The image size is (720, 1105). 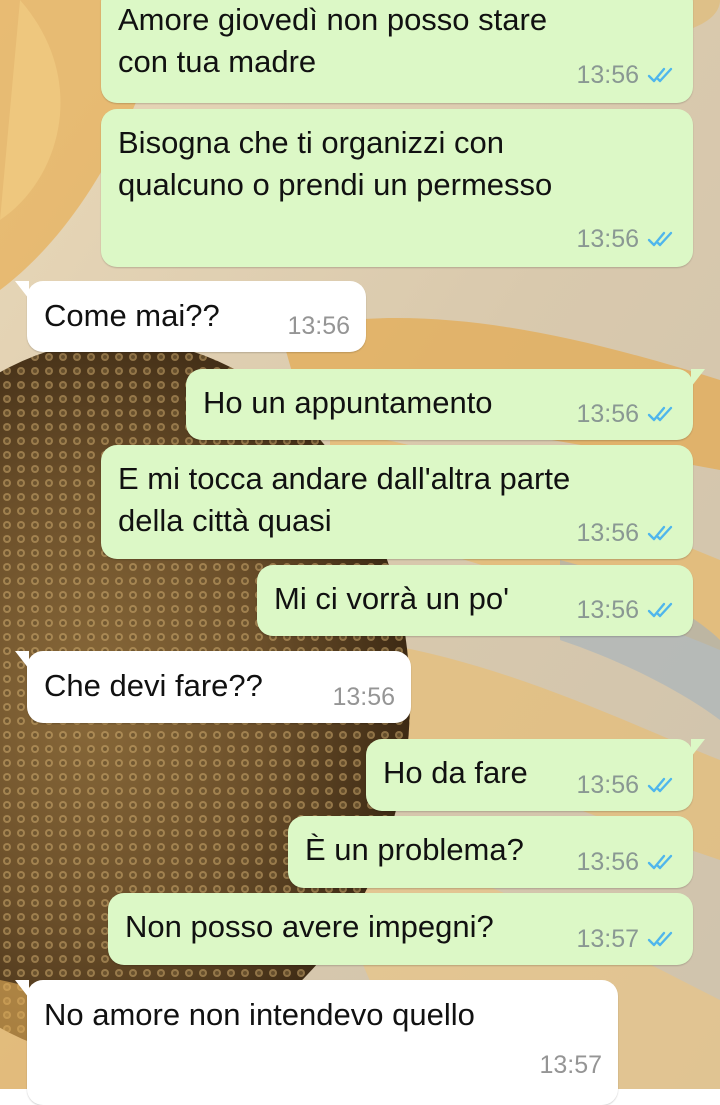 I want to click on message-text-line: E mi tocca andare dall'altra parte, so click(x=344, y=478).